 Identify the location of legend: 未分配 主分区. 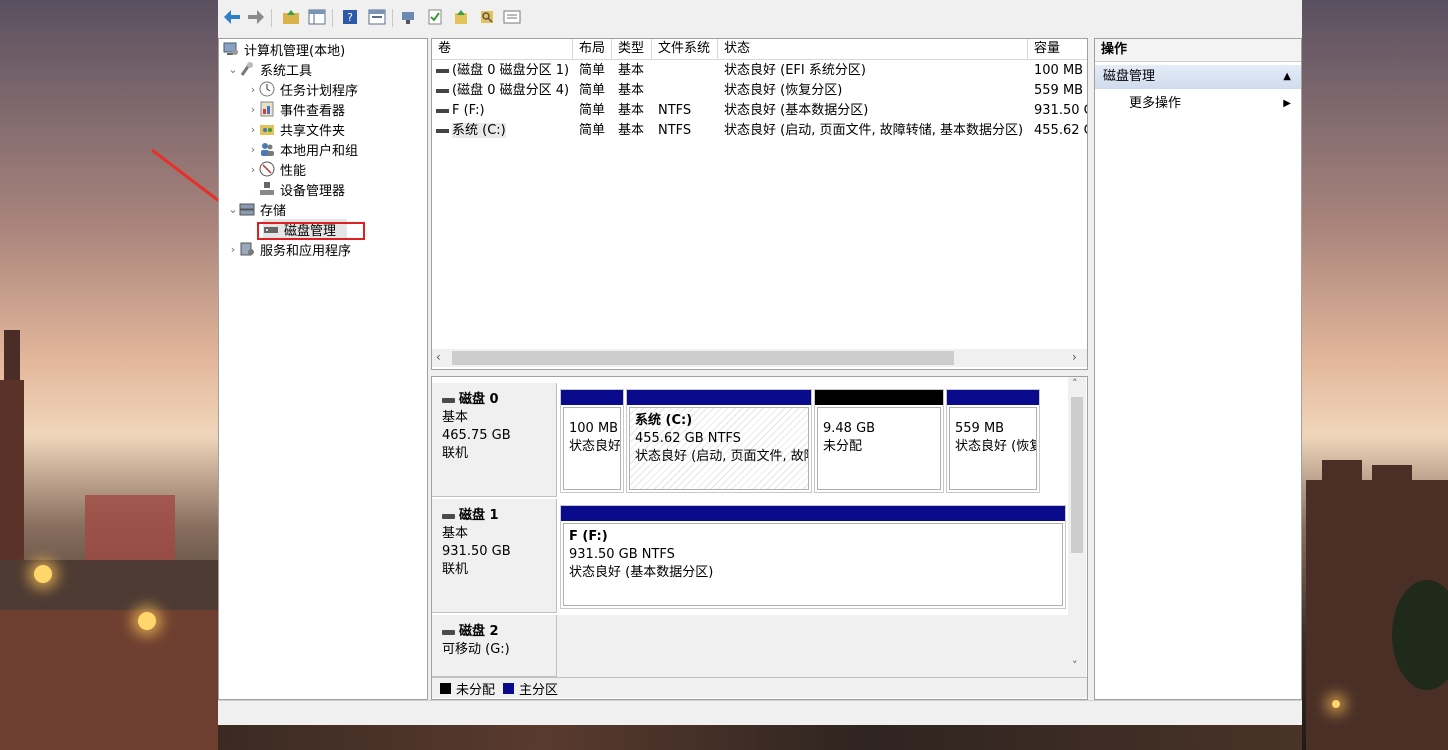
(759, 687).